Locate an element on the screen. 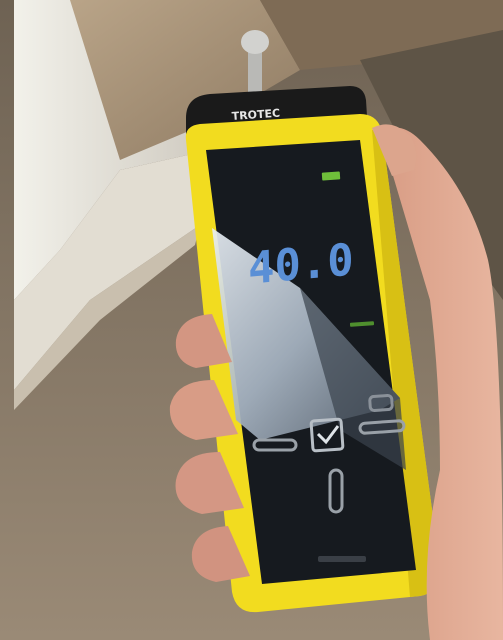 The width and height of the screenshot is (503, 640). probe-tip is located at coordinates (255, 42).